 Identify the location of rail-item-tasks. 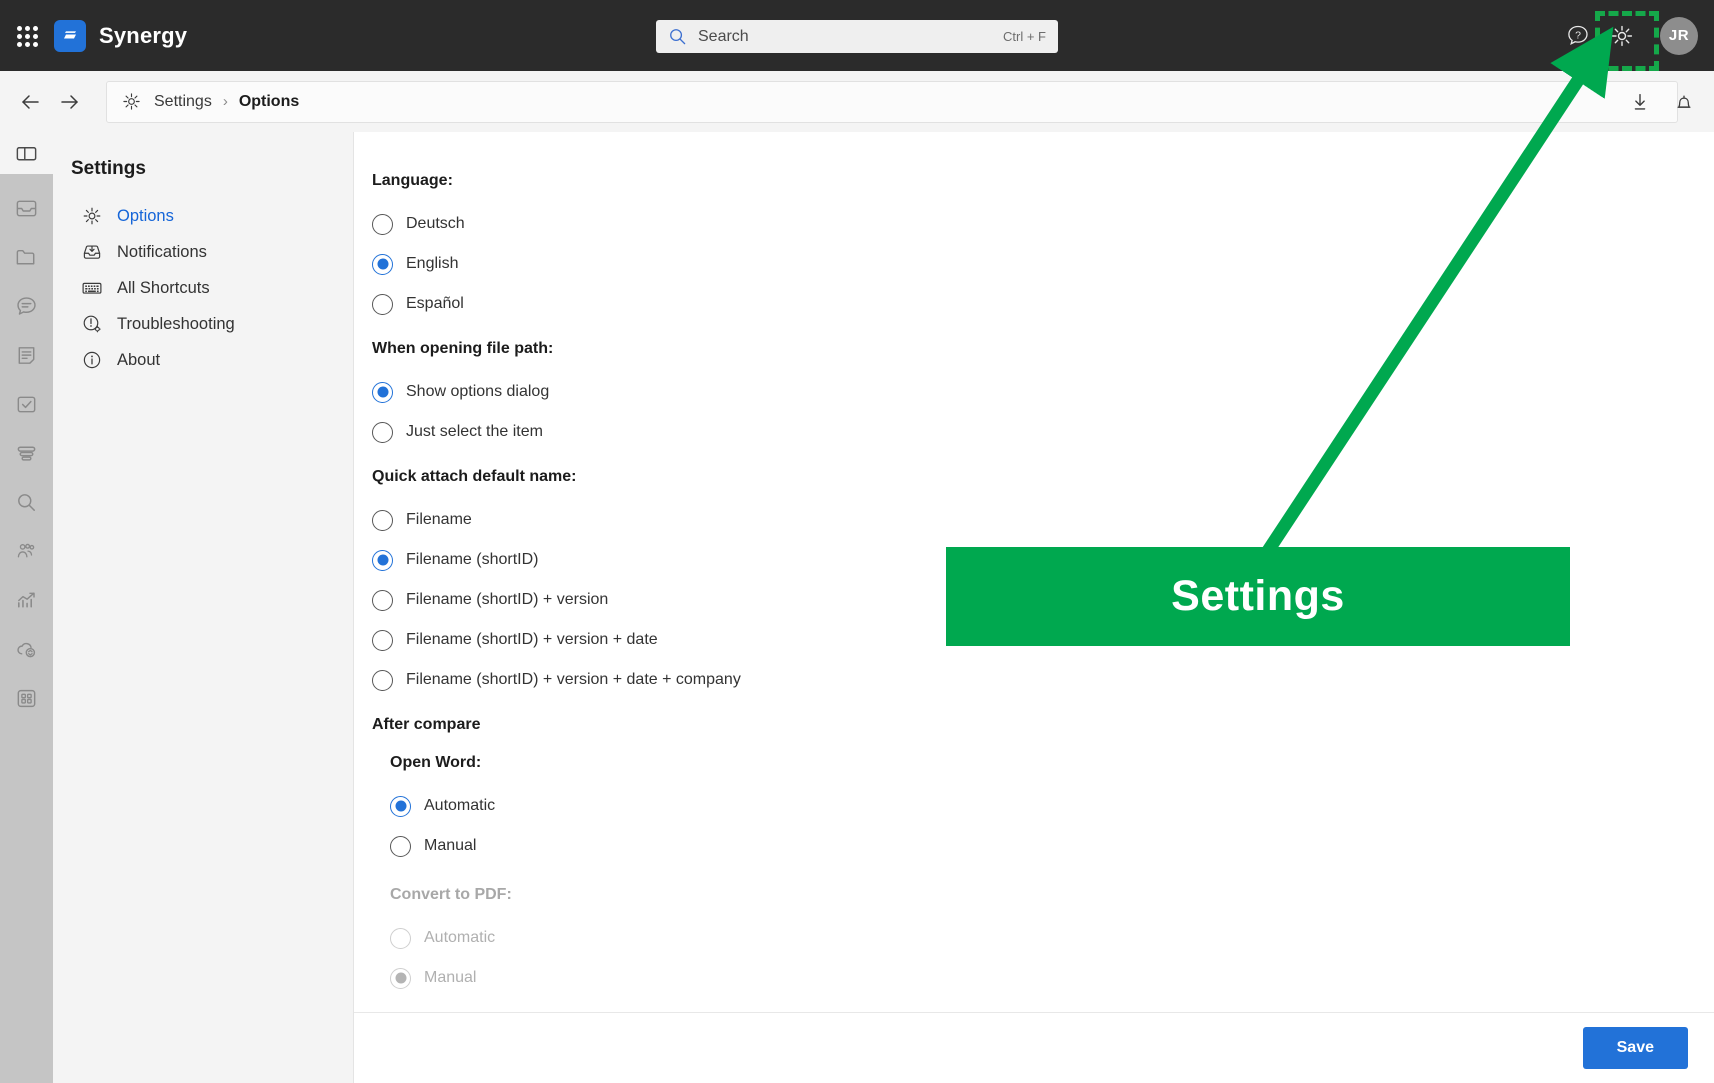
(27, 404).